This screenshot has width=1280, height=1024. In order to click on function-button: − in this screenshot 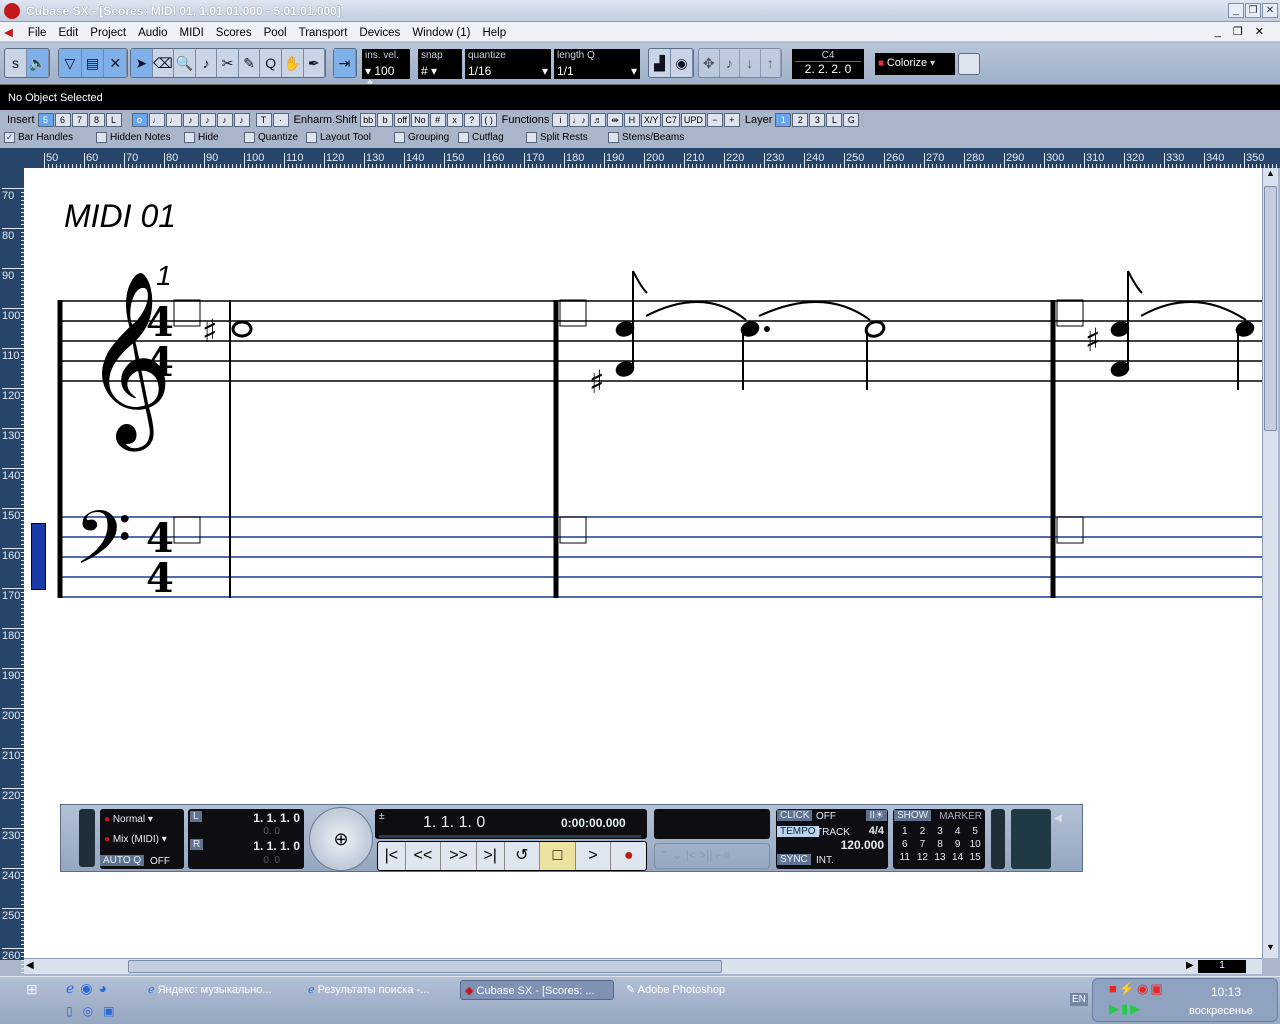, I will do `click(714, 120)`.